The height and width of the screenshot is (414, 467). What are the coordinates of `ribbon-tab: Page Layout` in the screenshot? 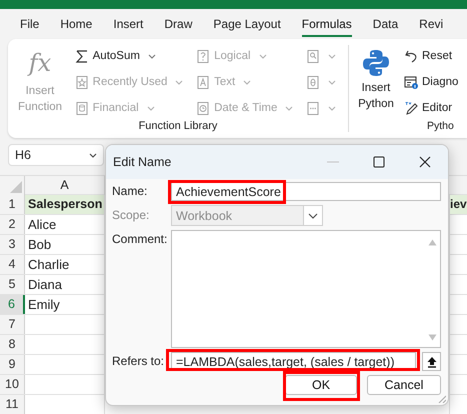 It's located at (247, 24).